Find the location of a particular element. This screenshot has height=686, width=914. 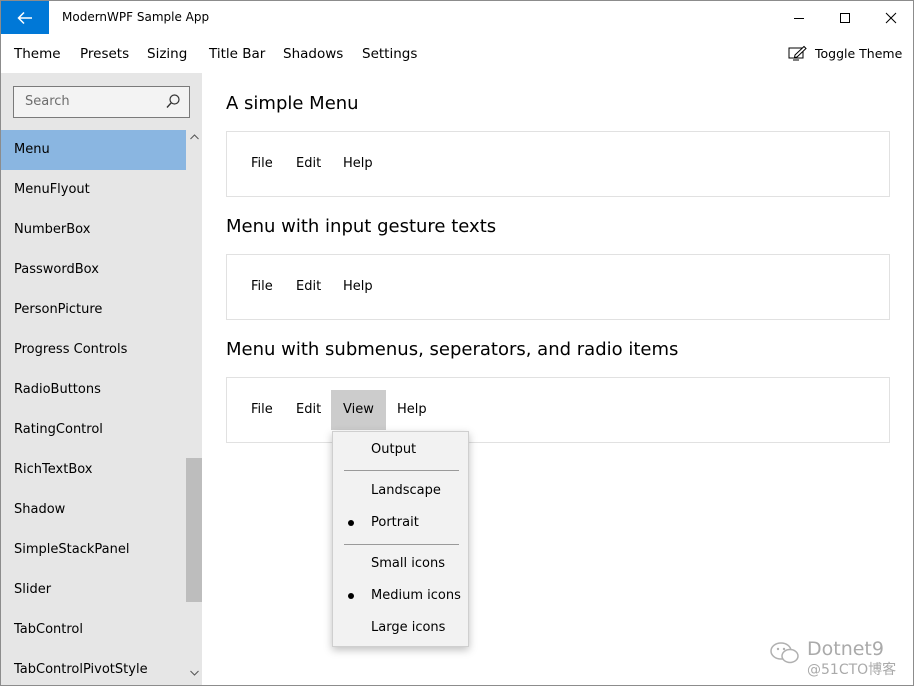

maximize-icon is located at coordinates (845, 17).